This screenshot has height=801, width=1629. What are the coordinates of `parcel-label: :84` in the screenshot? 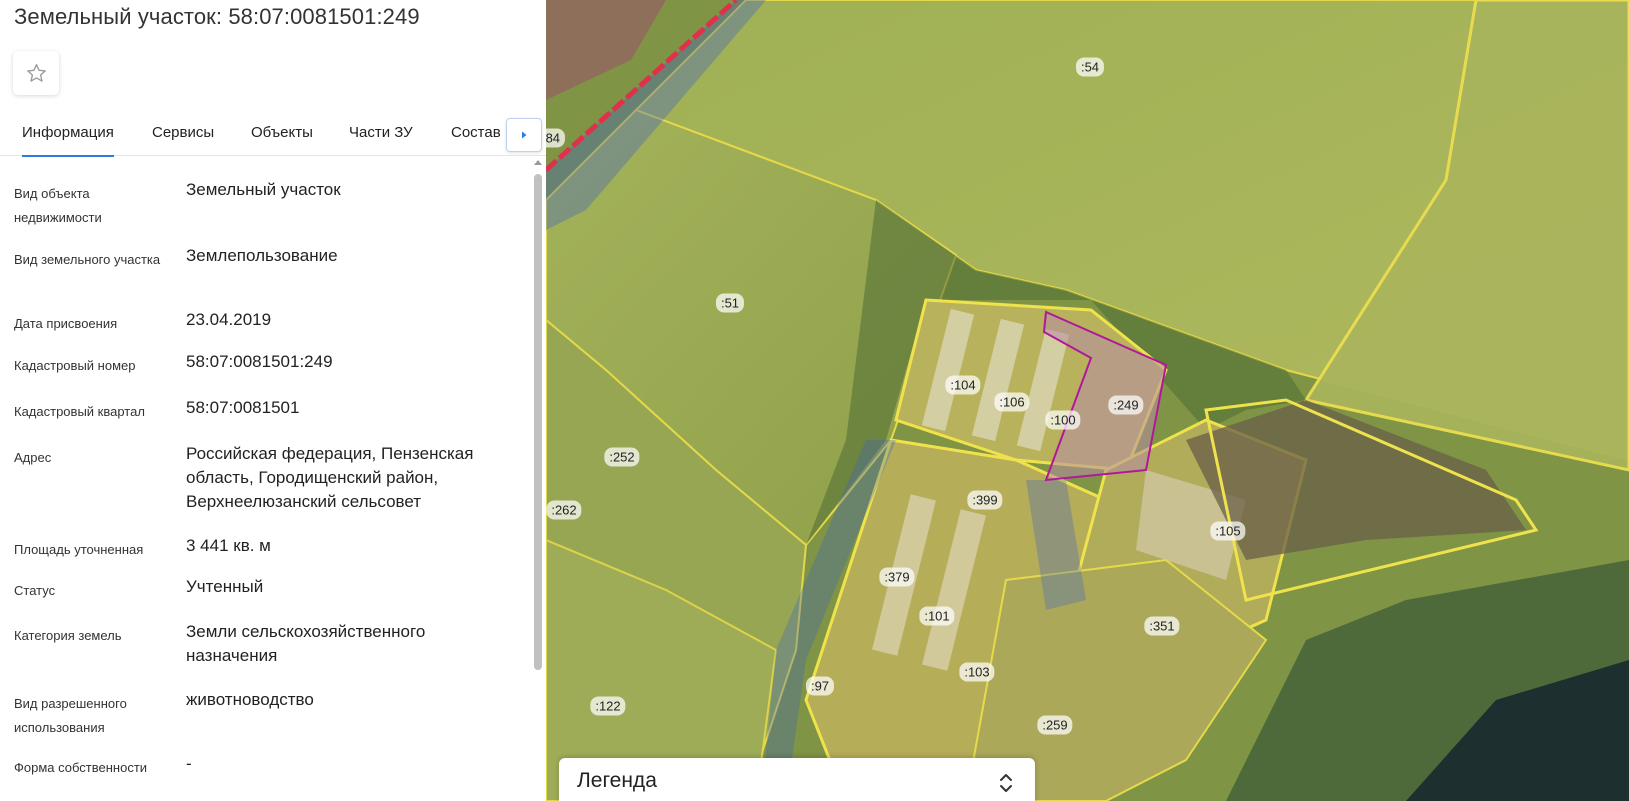 It's located at (556, 138).